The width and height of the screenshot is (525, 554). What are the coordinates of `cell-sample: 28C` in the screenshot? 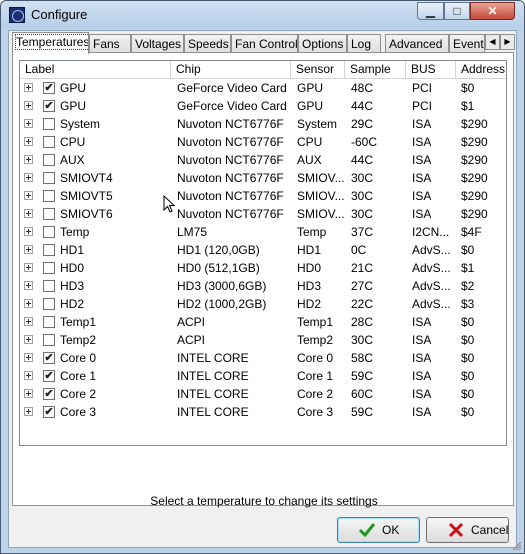 It's located at (362, 322).